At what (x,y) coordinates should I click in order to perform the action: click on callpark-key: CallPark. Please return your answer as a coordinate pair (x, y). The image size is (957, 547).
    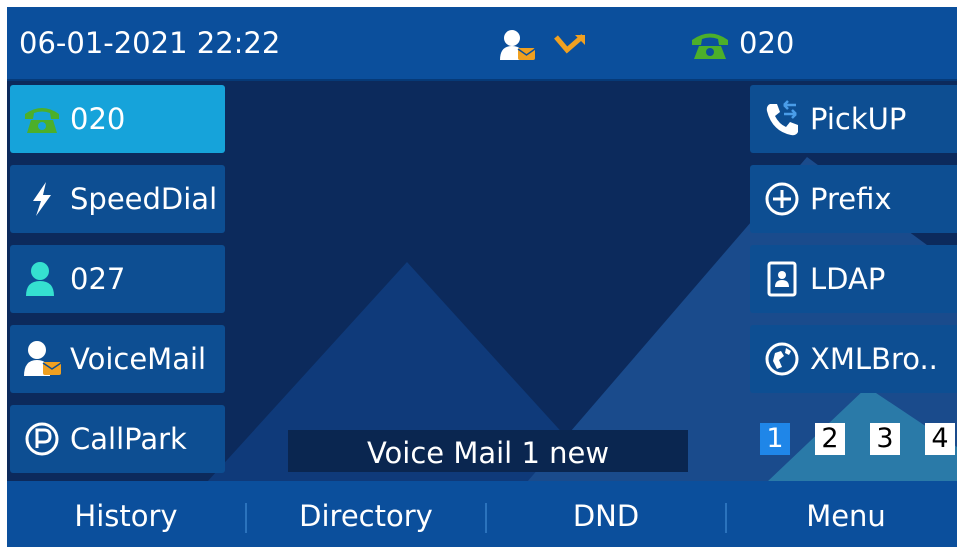
    Looking at the image, I should click on (117, 439).